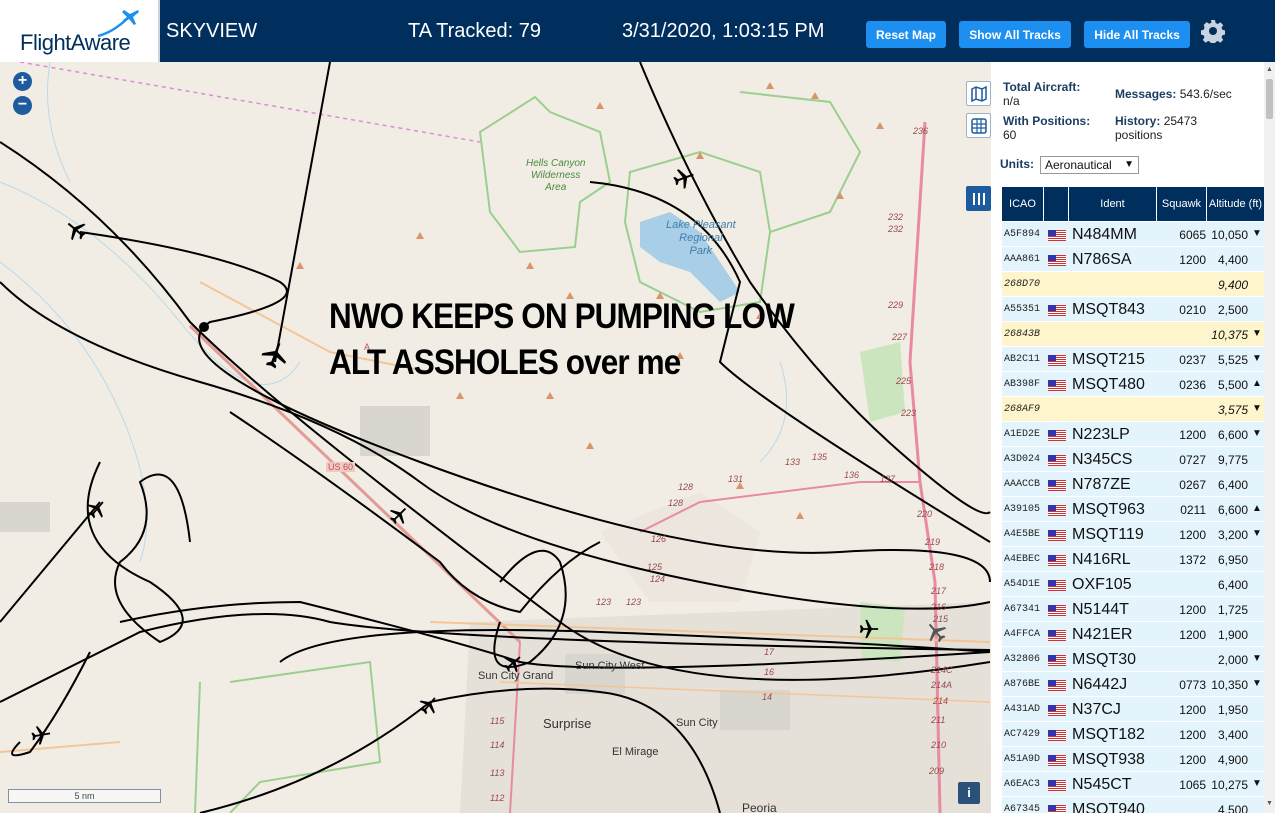  I want to click on col-ident: Ident, so click(1113, 204).